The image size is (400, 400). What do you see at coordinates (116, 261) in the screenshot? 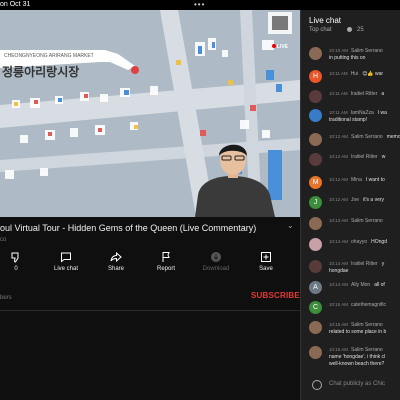
I see `share-button: Share` at bounding box center [116, 261].